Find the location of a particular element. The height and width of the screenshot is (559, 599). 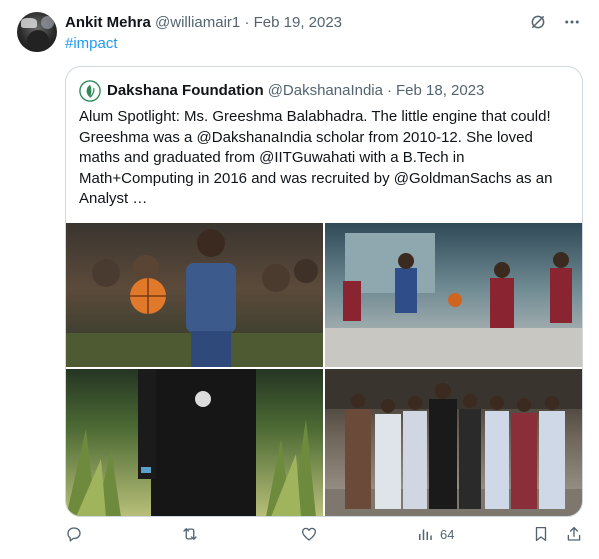

avatar is located at coordinates (37, 32).